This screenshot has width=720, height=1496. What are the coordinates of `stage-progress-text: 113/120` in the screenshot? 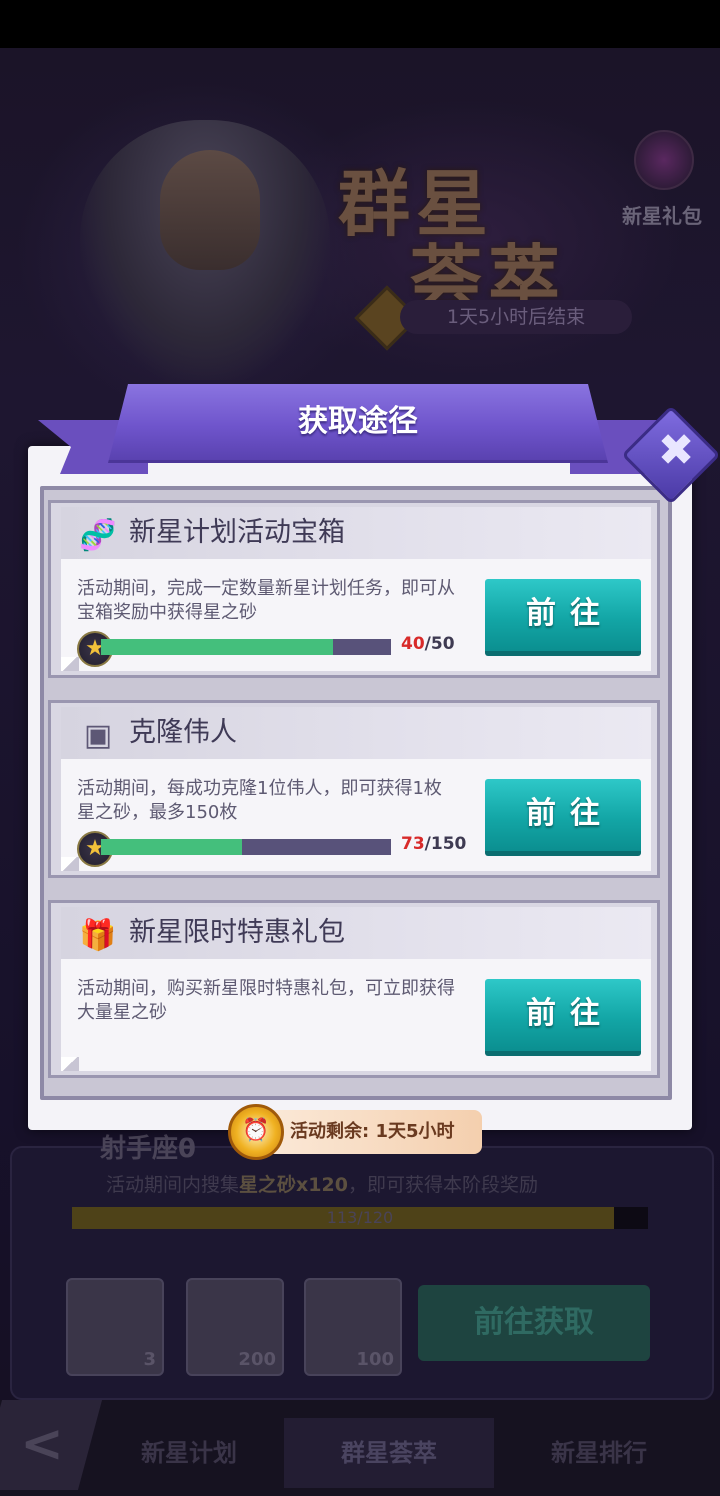 It's located at (360, 1217).